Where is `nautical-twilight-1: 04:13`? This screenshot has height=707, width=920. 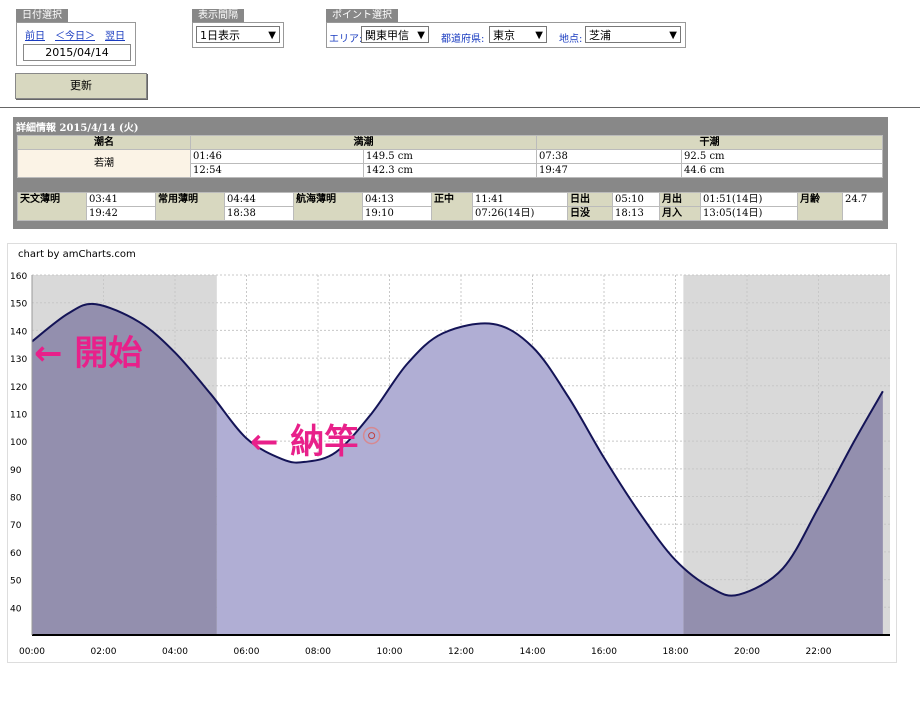 nautical-twilight-1: 04:13 is located at coordinates (397, 199).